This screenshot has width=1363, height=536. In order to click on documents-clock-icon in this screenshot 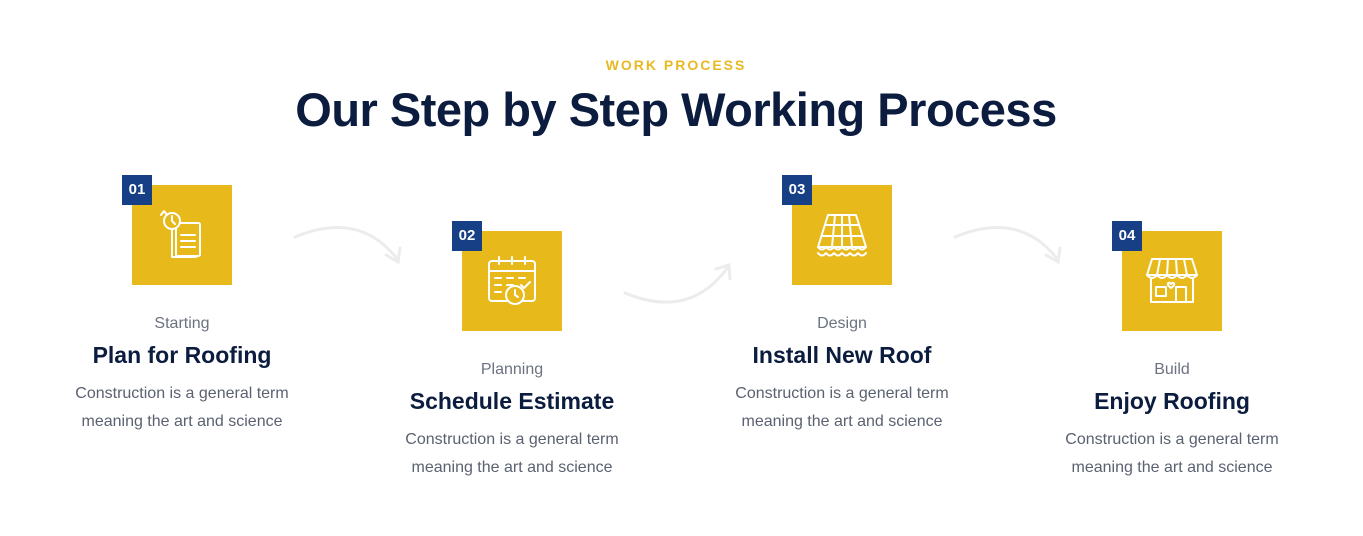, I will do `click(180, 234)`.